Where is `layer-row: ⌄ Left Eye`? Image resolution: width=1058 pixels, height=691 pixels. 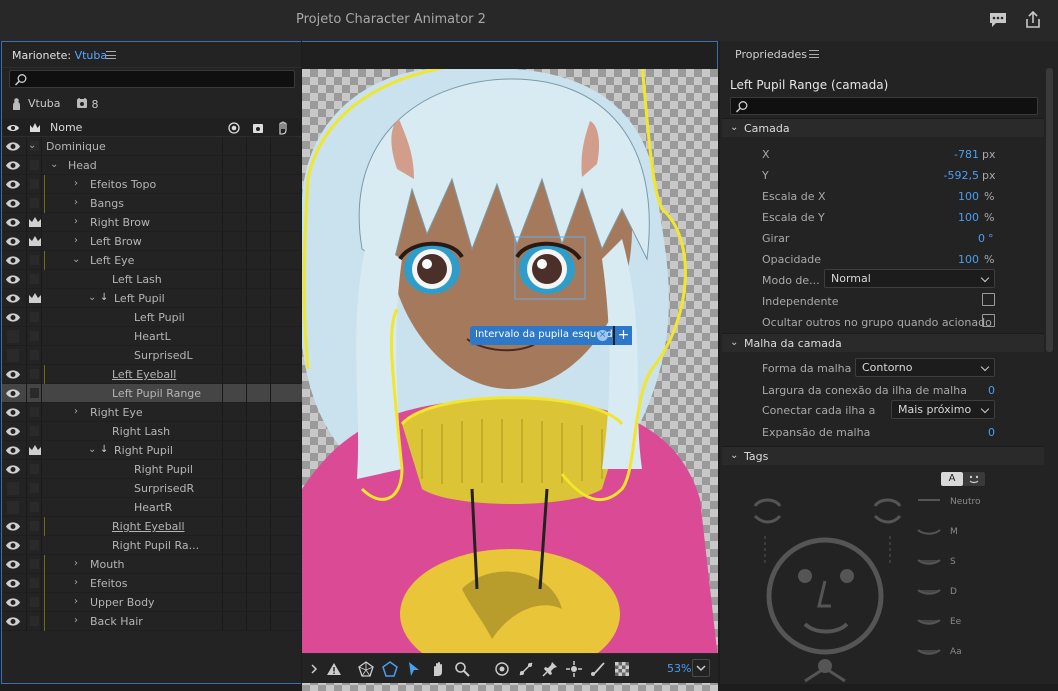
layer-row: ⌄ Left Eye is located at coordinates (152, 260).